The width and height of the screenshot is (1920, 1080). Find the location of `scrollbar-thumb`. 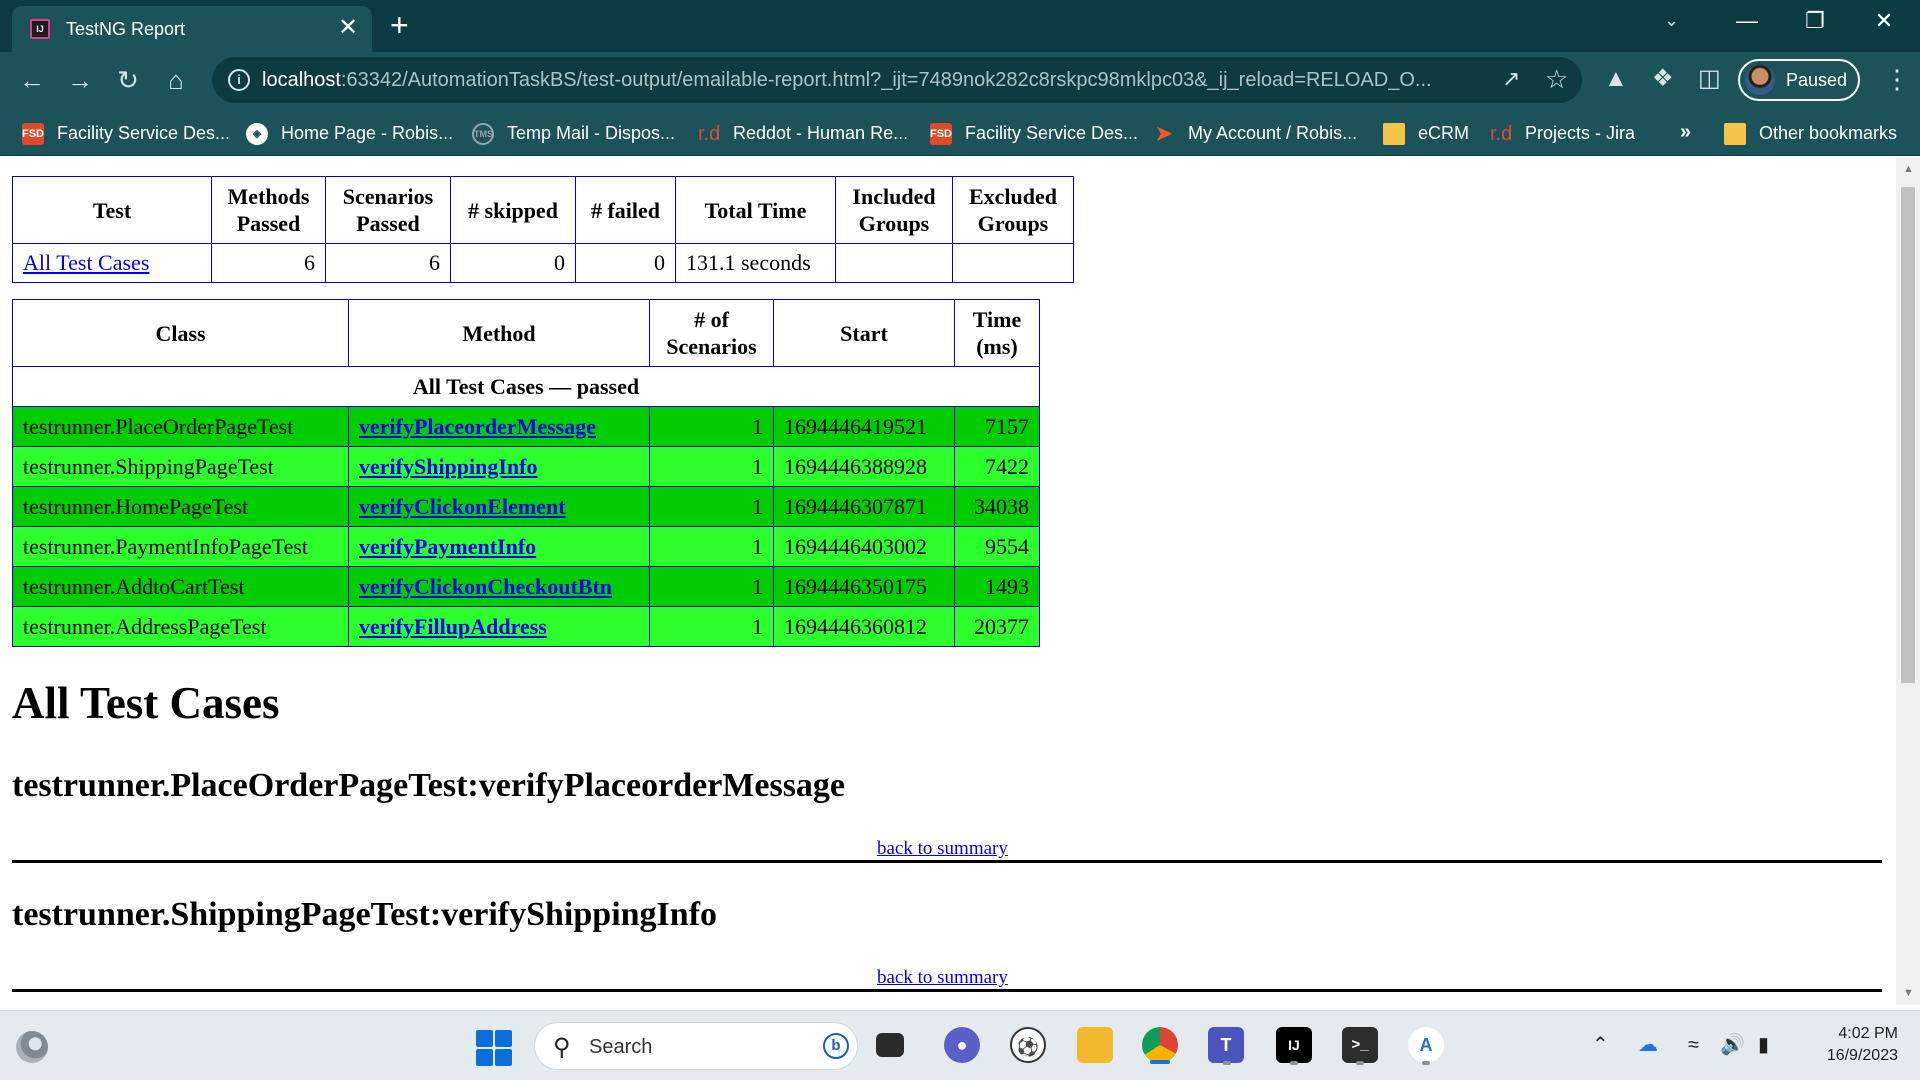

scrollbar-thumb is located at coordinates (1908, 435).